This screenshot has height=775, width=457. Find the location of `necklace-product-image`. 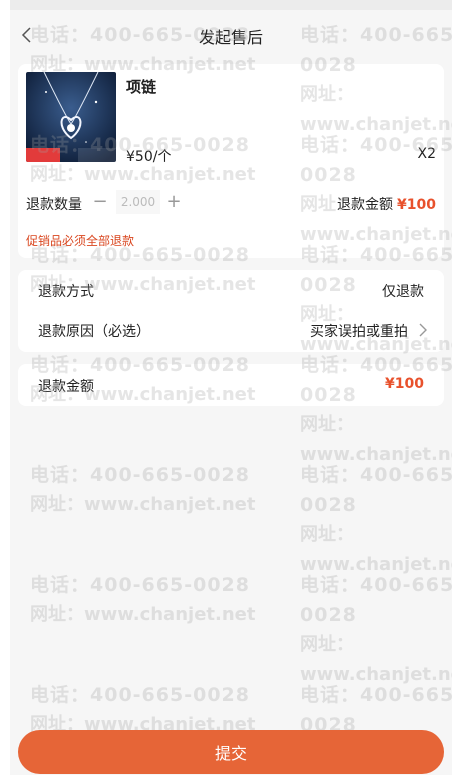

necklace-product-image is located at coordinates (71, 117).